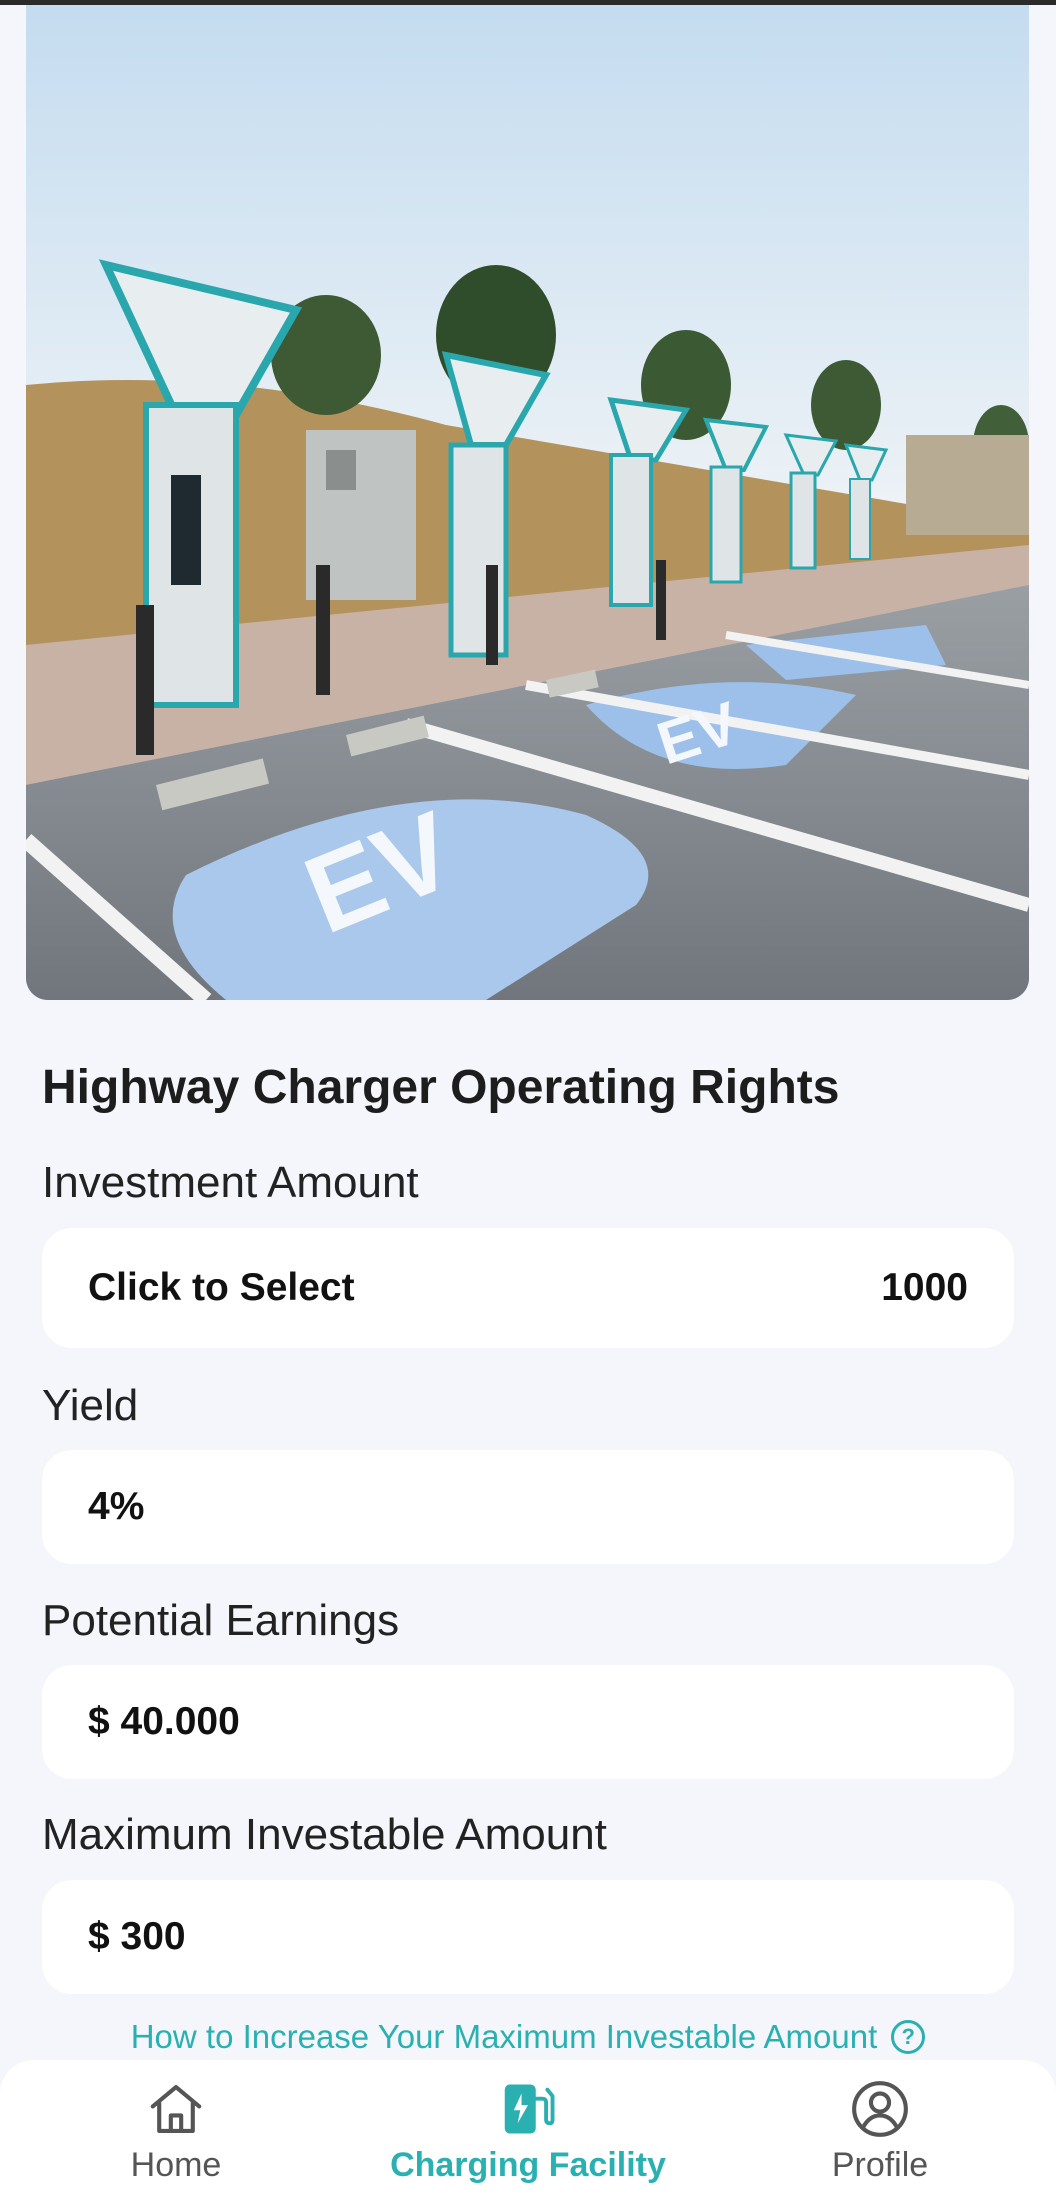 Image resolution: width=1056 pixels, height=2201 pixels. What do you see at coordinates (441, 1087) in the screenshot?
I see `product-title: Highway Charger Operating Rights` at bounding box center [441, 1087].